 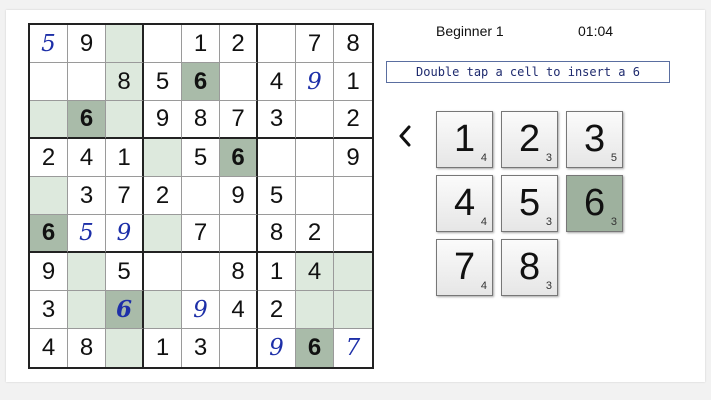 I want to click on grid-cell-r9c1: 4, so click(x=49, y=348).